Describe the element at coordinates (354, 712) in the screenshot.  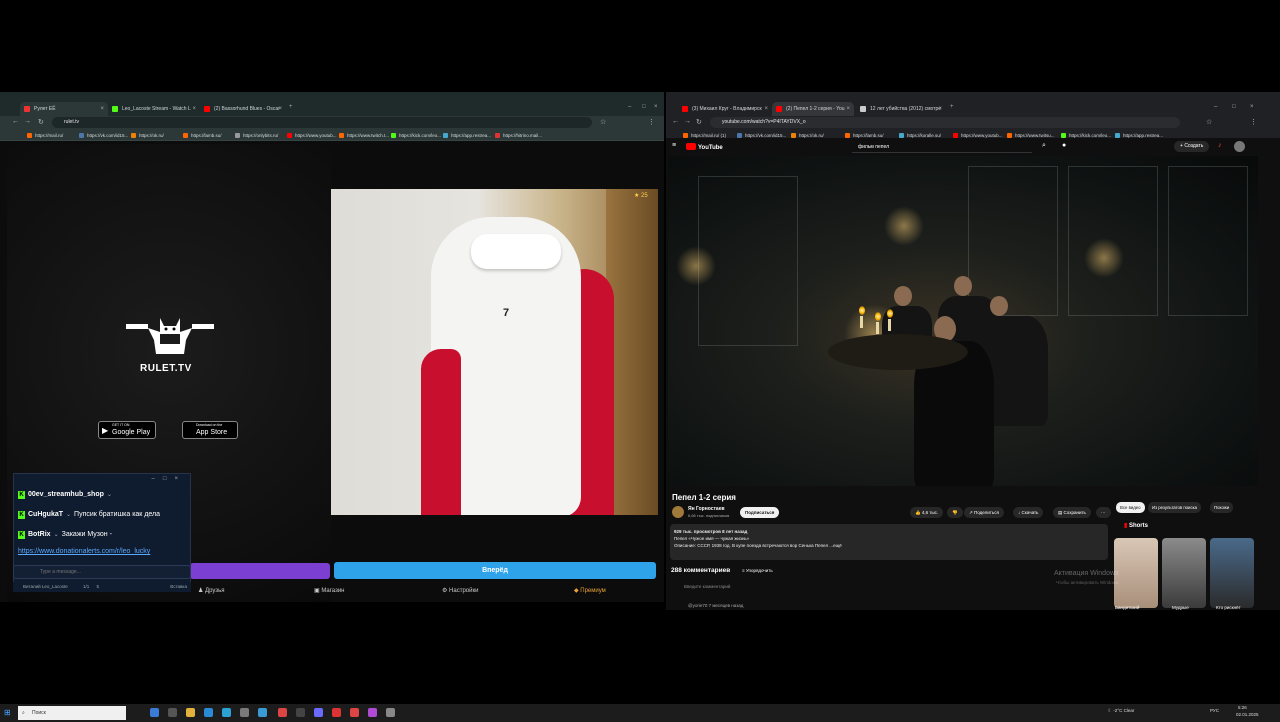
I see `chrome-icon` at that location.